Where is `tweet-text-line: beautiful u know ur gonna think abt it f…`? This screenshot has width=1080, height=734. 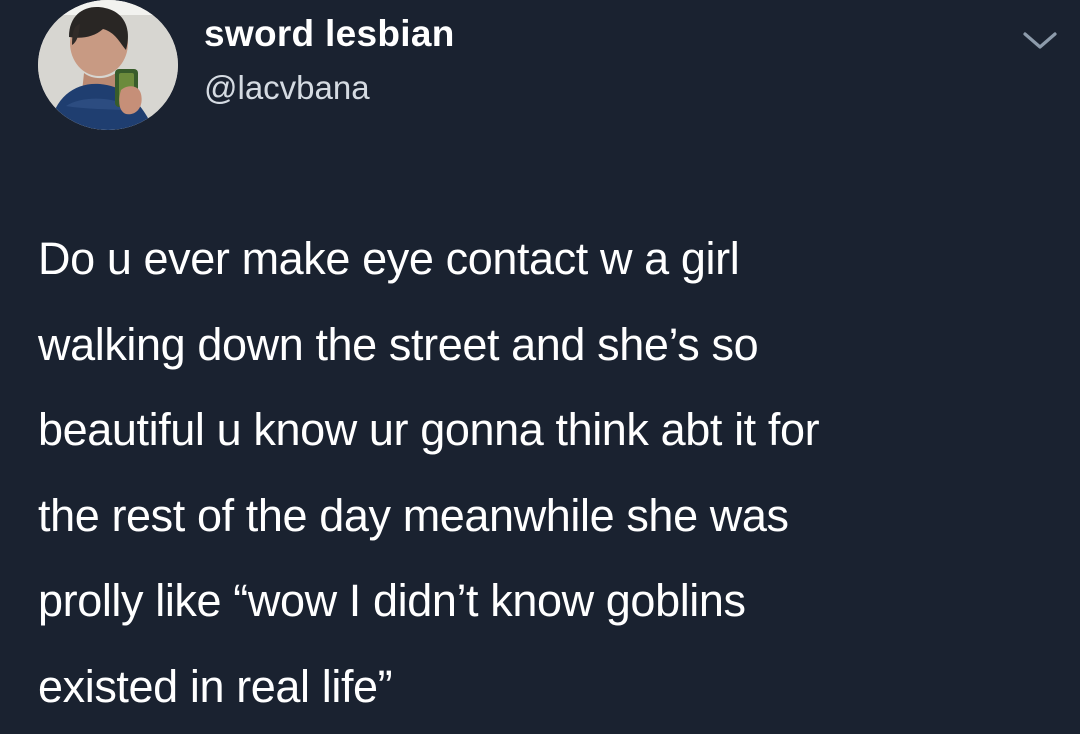
tweet-text-line: beautiful u know ur gonna think abt it f… is located at coordinates (429, 429).